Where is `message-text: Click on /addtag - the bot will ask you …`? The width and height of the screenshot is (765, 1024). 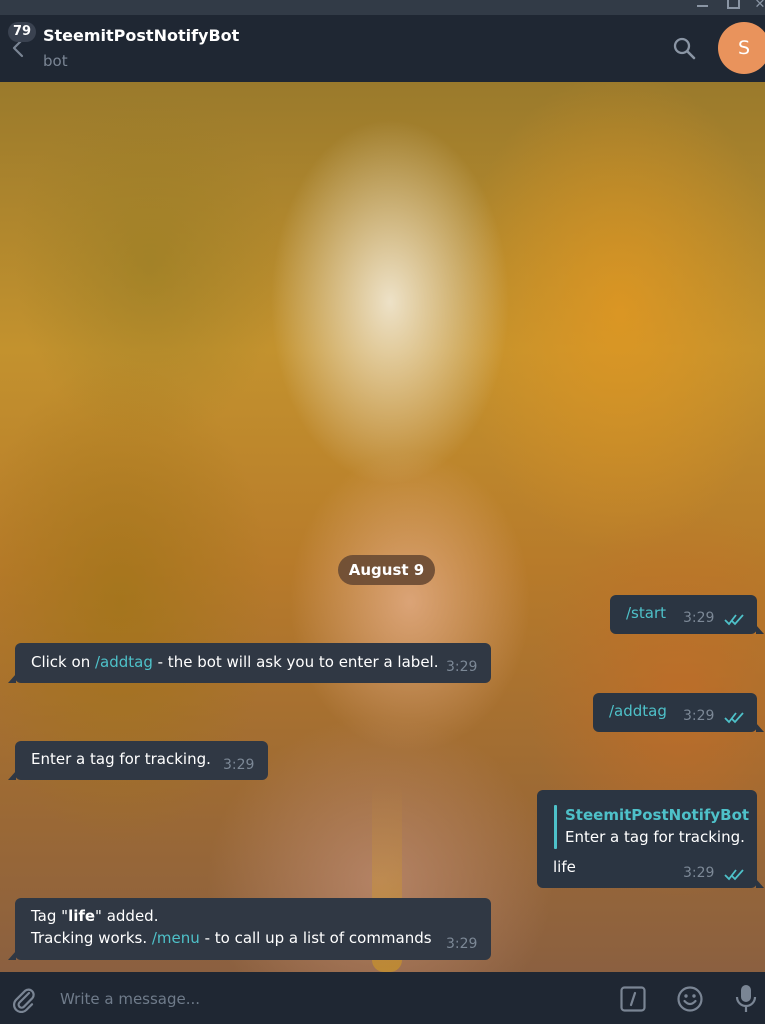
message-text: Click on /addtag - the bot will ask you … is located at coordinates (234, 662).